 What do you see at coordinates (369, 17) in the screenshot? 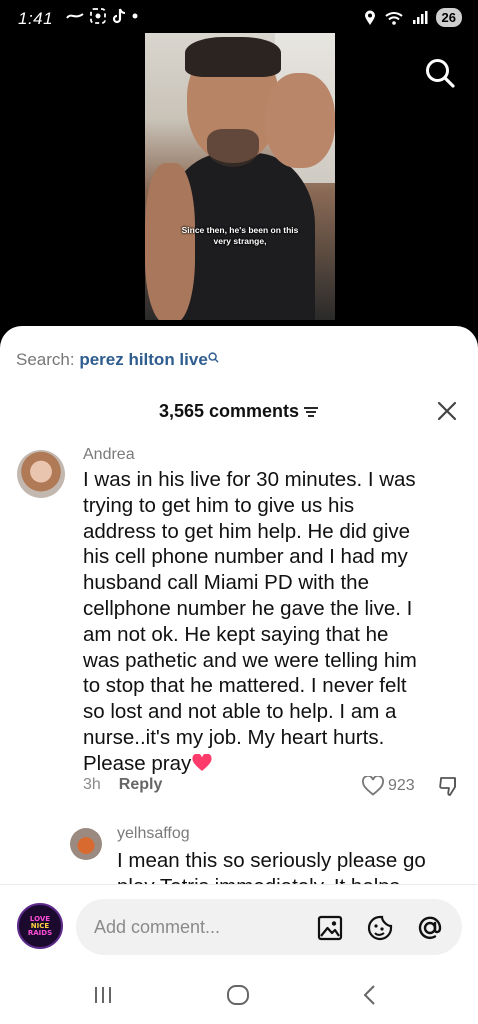
I see `location-icon` at bounding box center [369, 17].